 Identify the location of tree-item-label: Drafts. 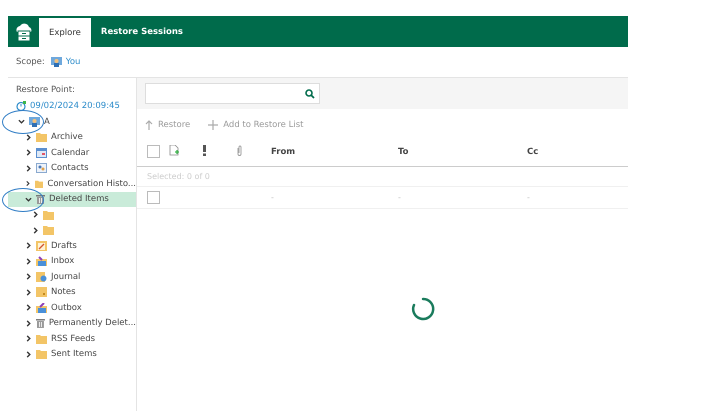
(64, 245).